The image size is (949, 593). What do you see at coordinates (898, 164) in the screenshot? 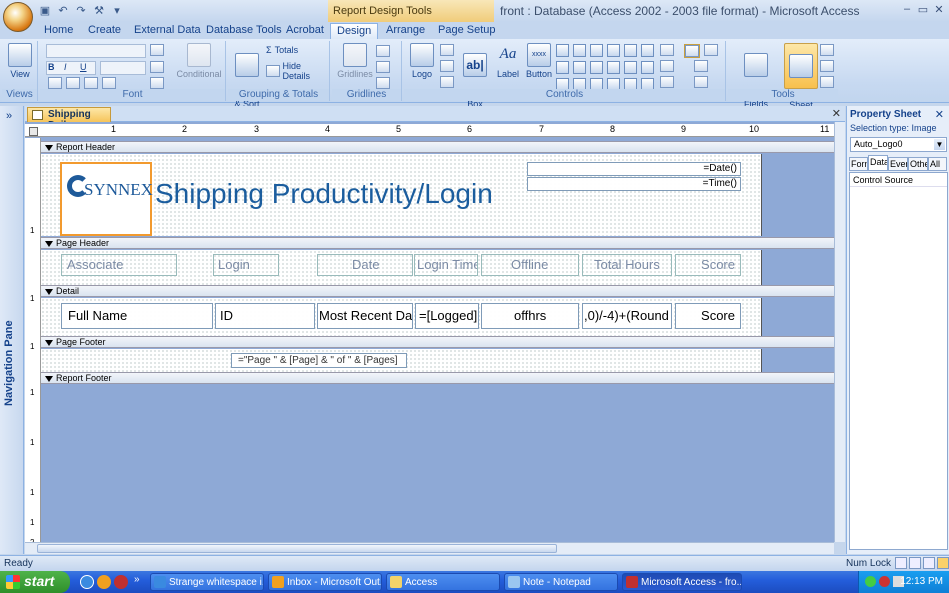
I see `tab-event: Ever` at bounding box center [898, 164].